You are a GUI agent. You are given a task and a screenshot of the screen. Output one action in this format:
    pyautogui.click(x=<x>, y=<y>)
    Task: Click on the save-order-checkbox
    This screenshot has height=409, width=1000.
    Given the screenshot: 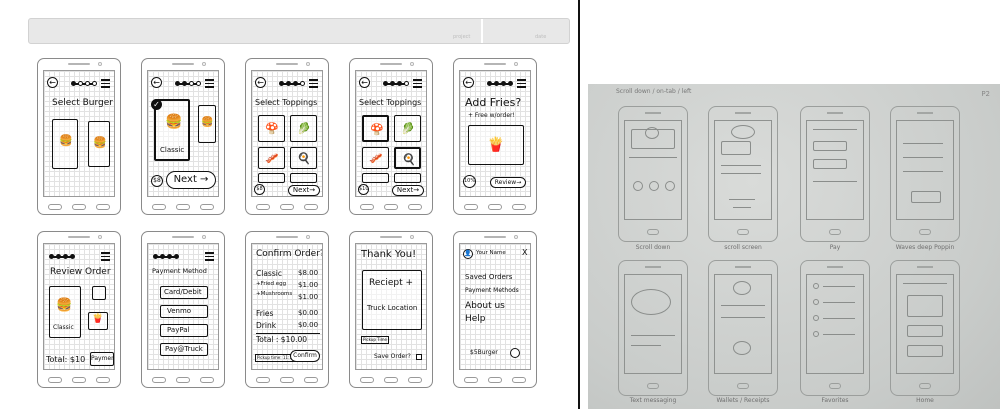 What is the action you would take?
    pyautogui.click(x=419, y=357)
    